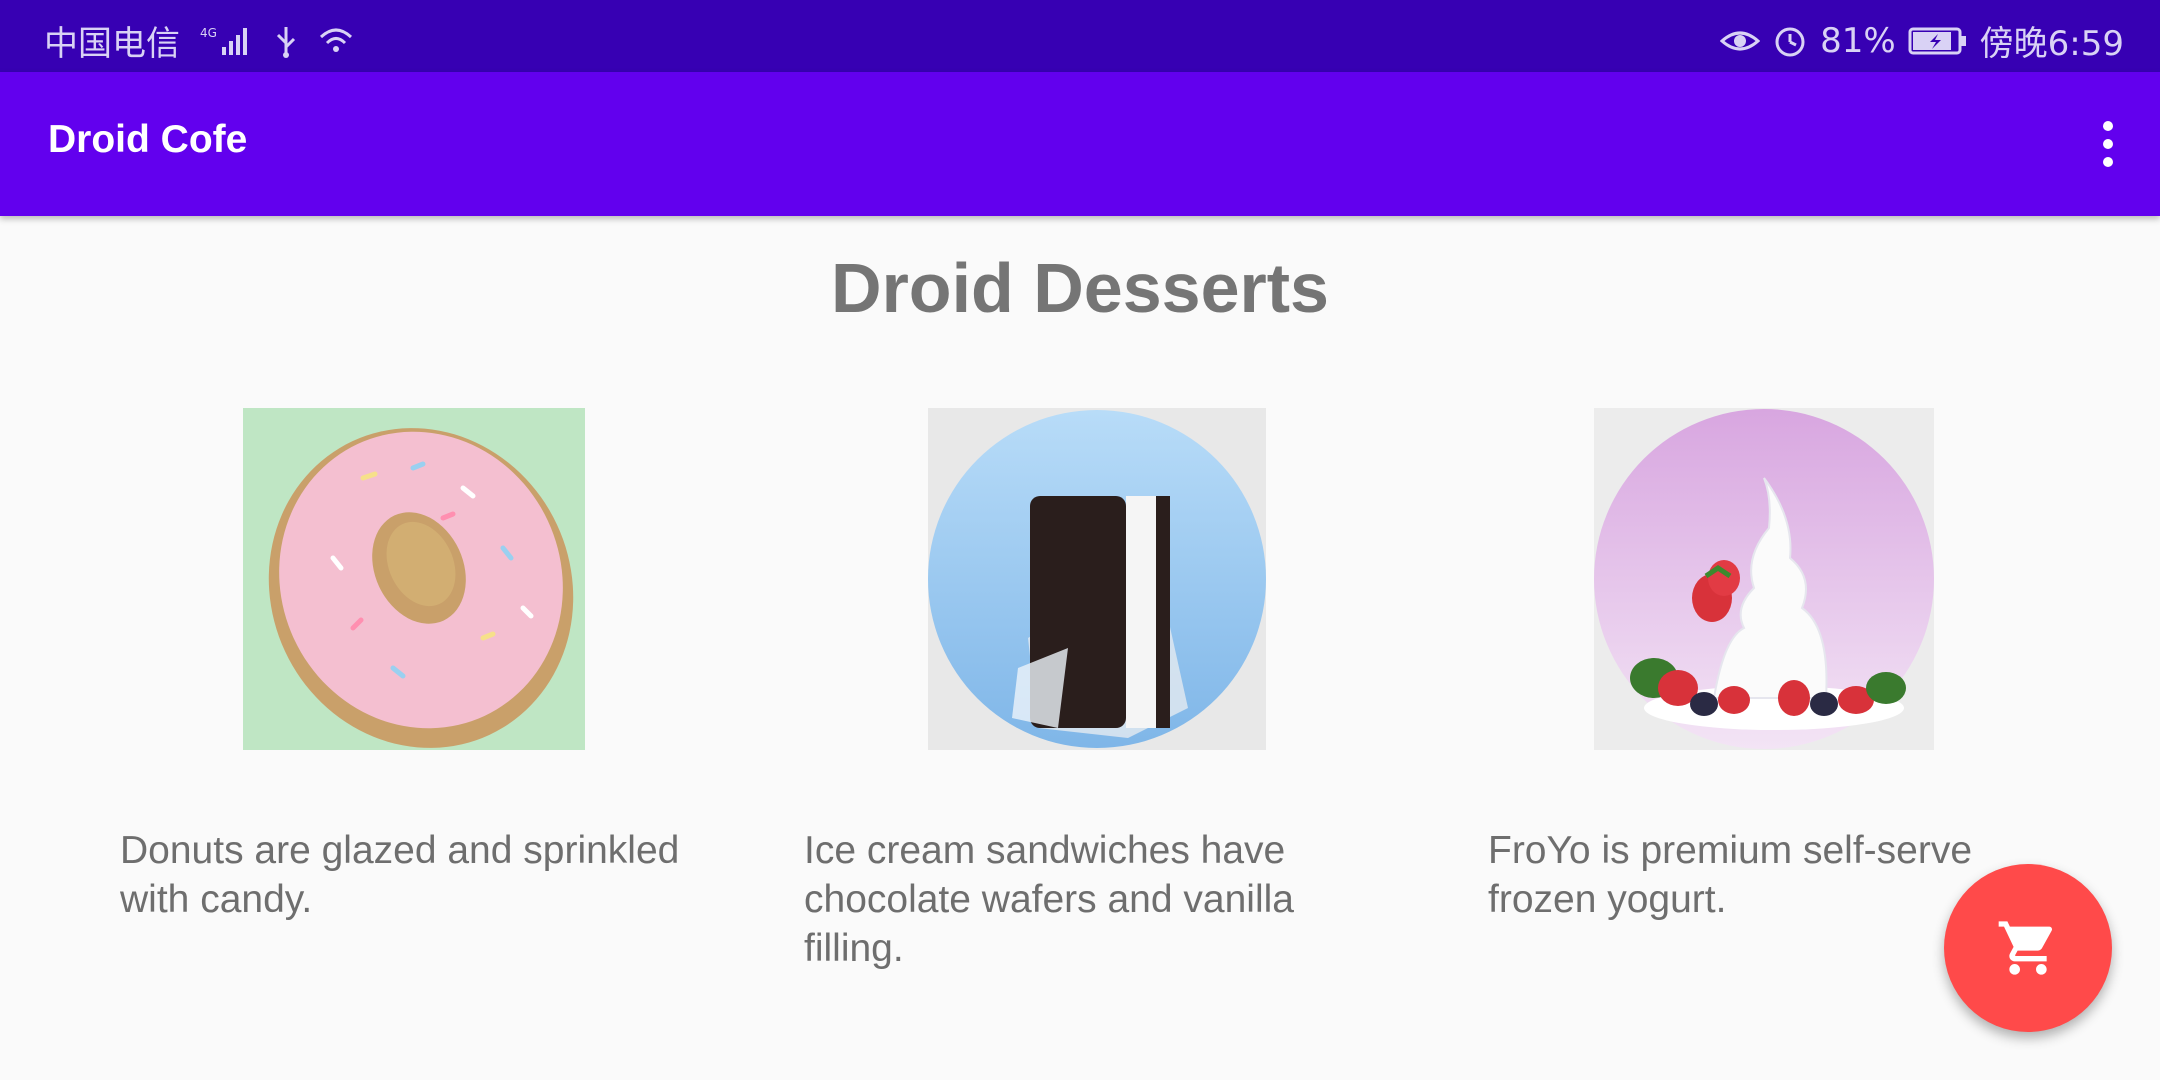 This screenshot has height=1080, width=2160. What do you see at coordinates (1938, 41) in the screenshot?
I see `battery-charging-icon` at bounding box center [1938, 41].